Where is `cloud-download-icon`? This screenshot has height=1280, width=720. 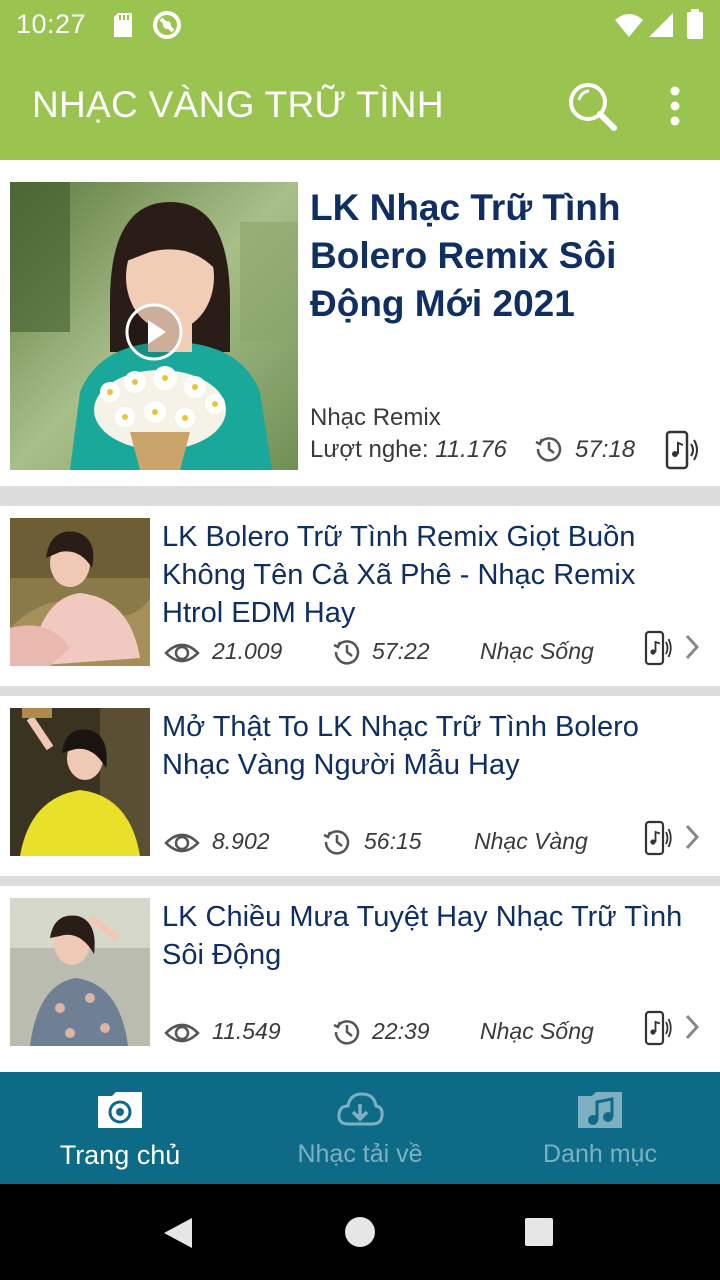
cloud-download-icon is located at coordinates (360, 1109).